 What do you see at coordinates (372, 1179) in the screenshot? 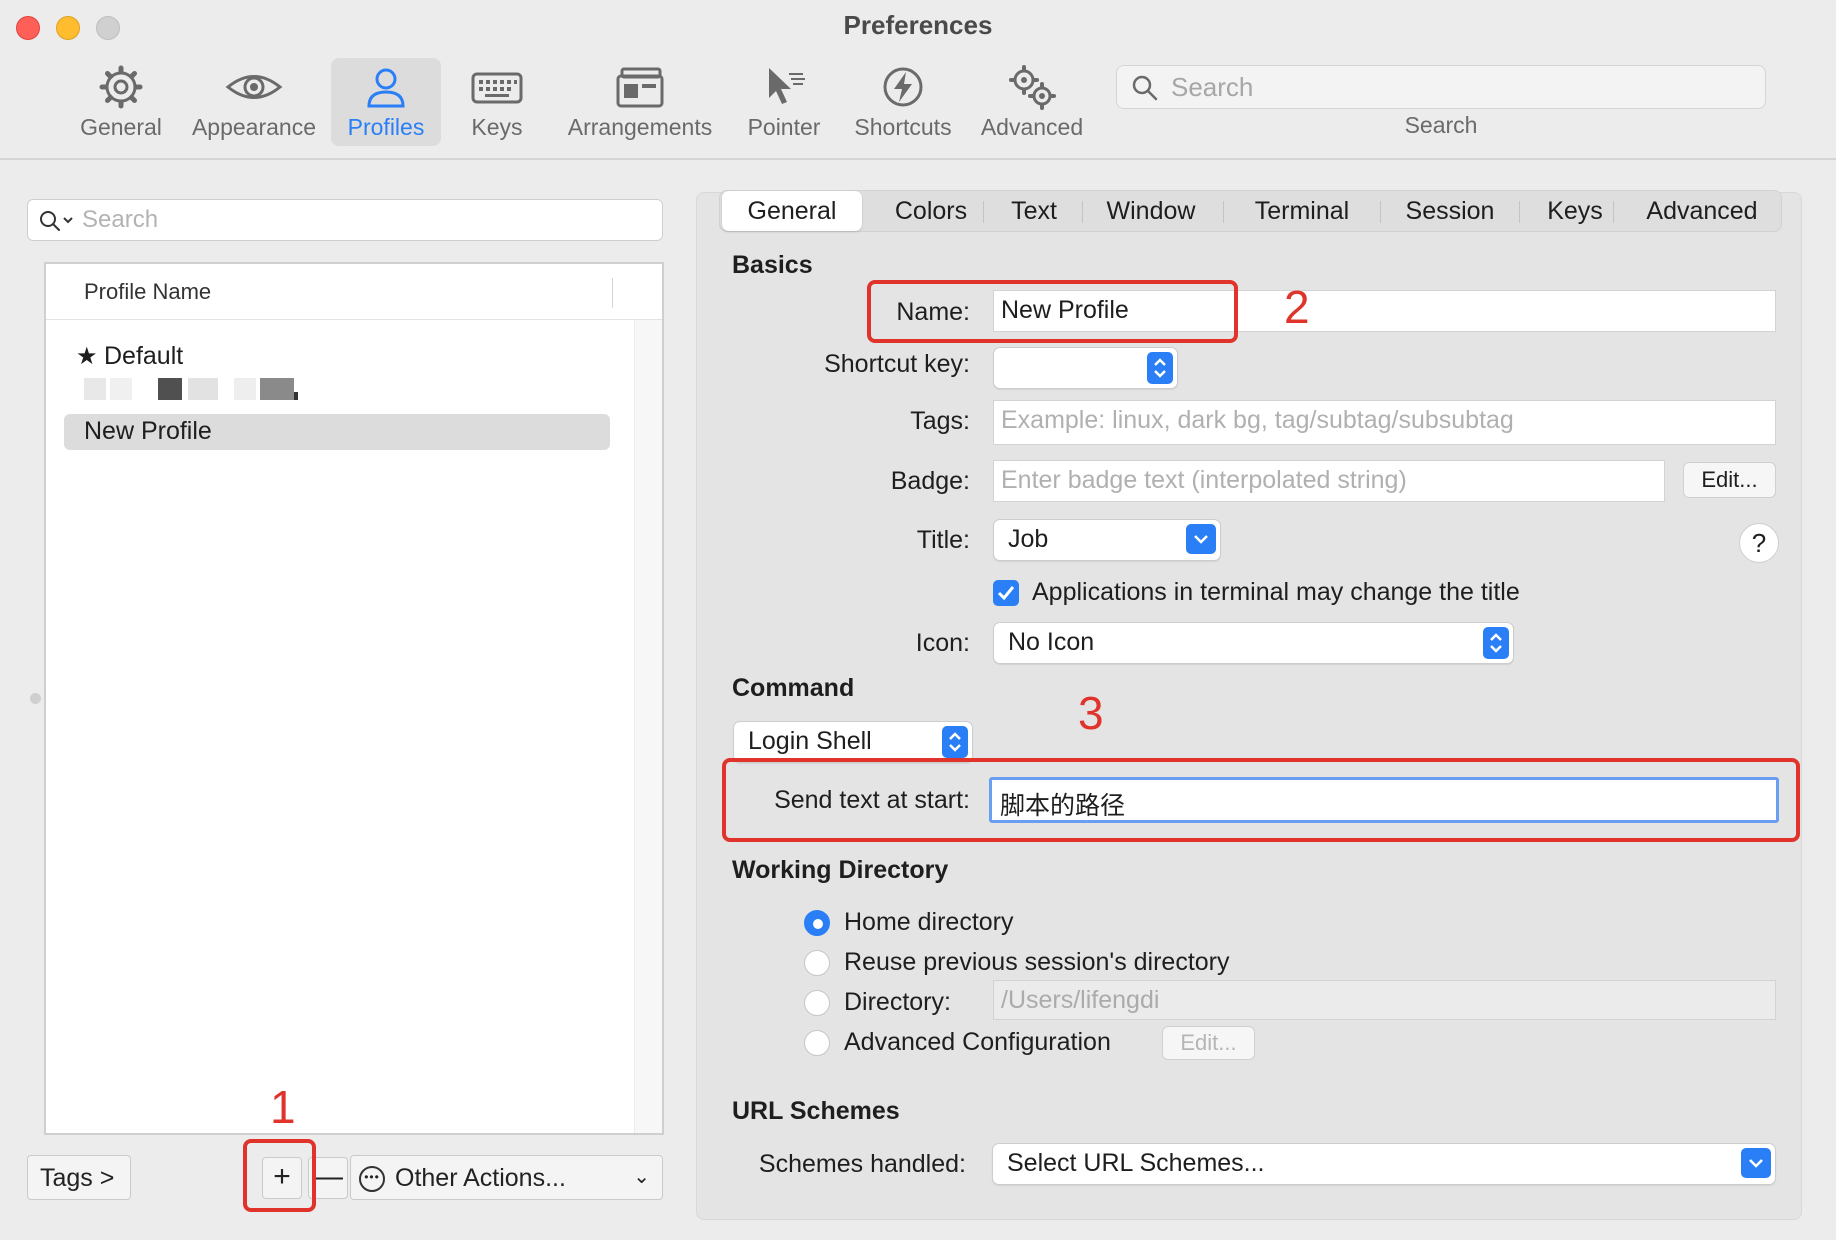
I see `ellipsis-circle-icon: •••` at bounding box center [372, 1179].